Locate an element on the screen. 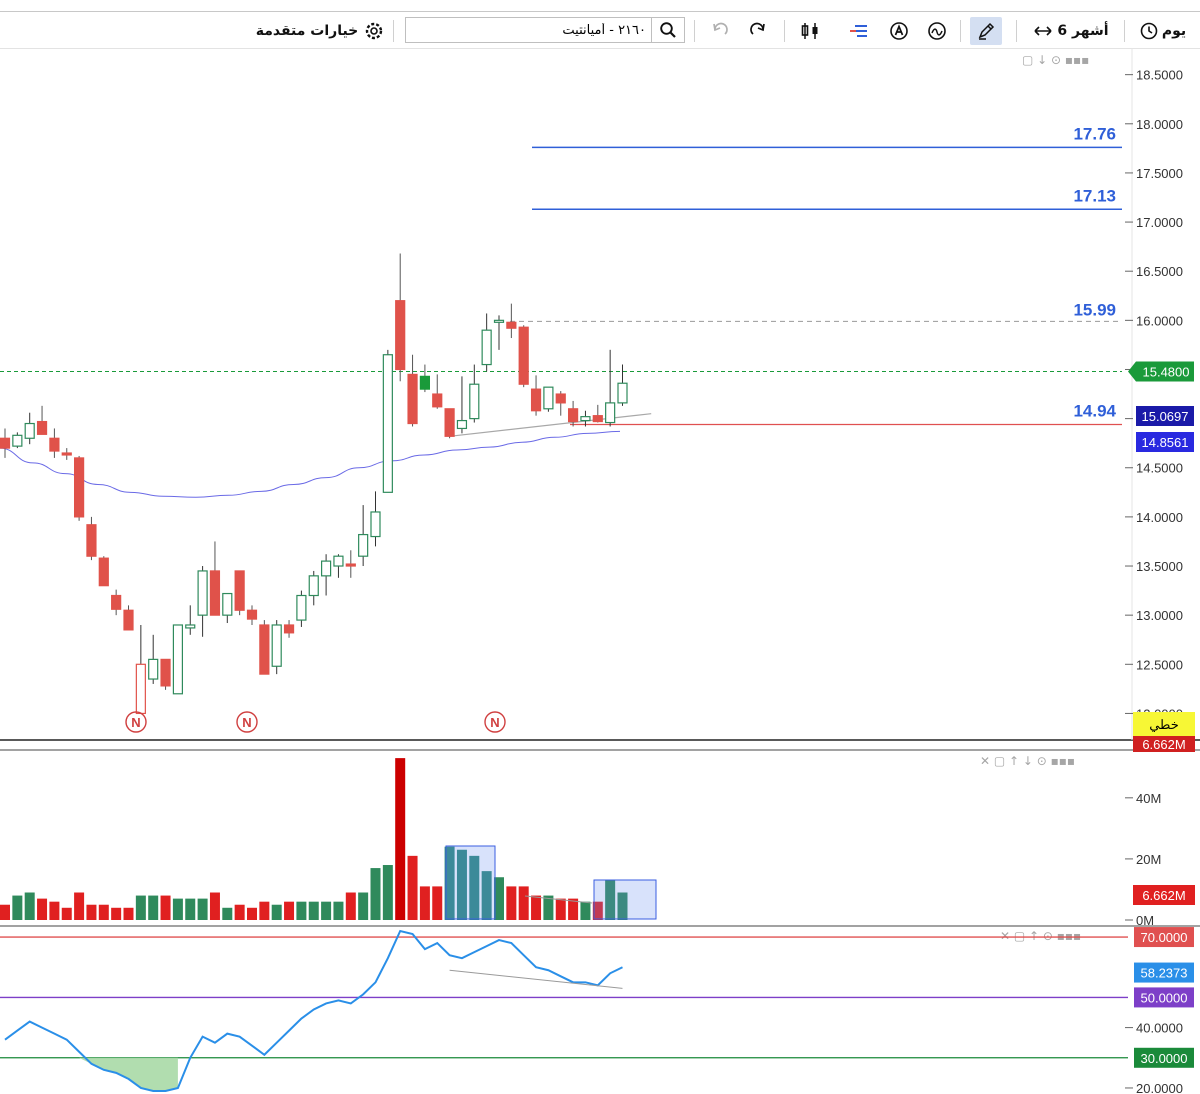  rsi-line is located at coordinates (313, 1010).